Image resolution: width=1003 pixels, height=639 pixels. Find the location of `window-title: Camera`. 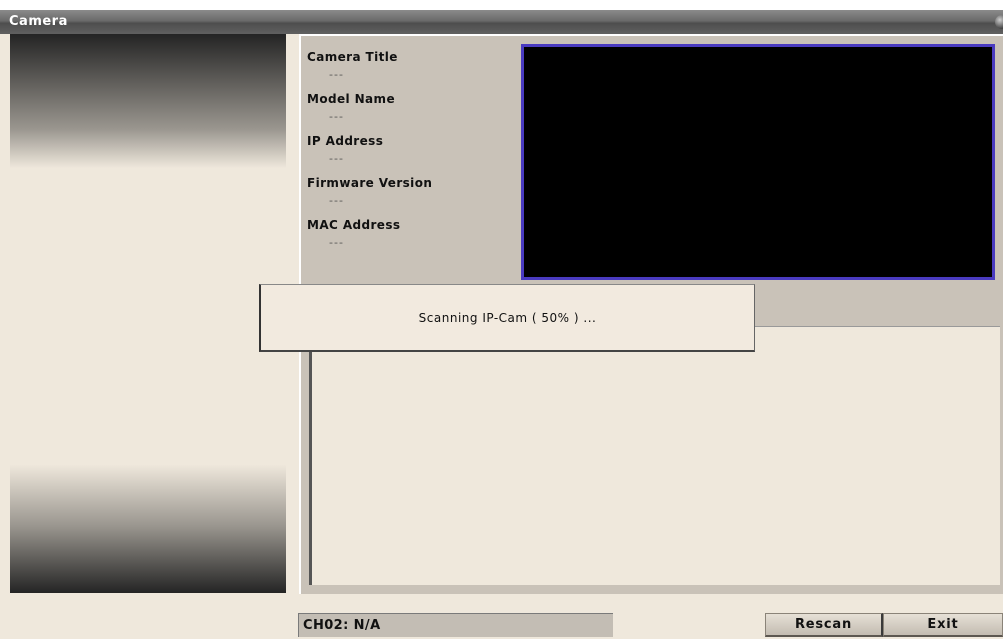

window-title: Camera is located at coordinates (38, 21).